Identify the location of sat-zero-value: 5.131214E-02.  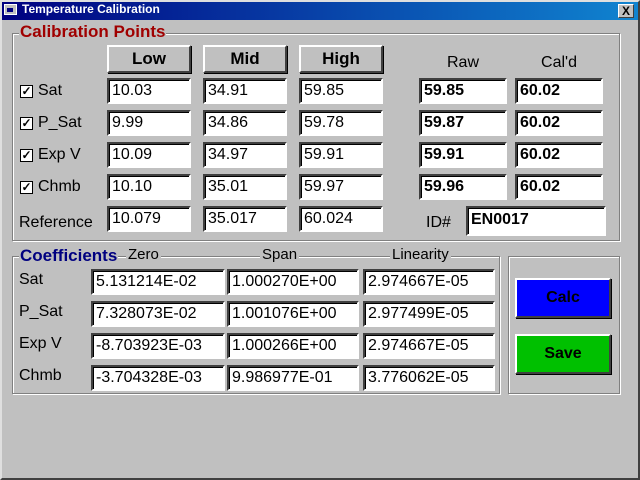
(158, 282).